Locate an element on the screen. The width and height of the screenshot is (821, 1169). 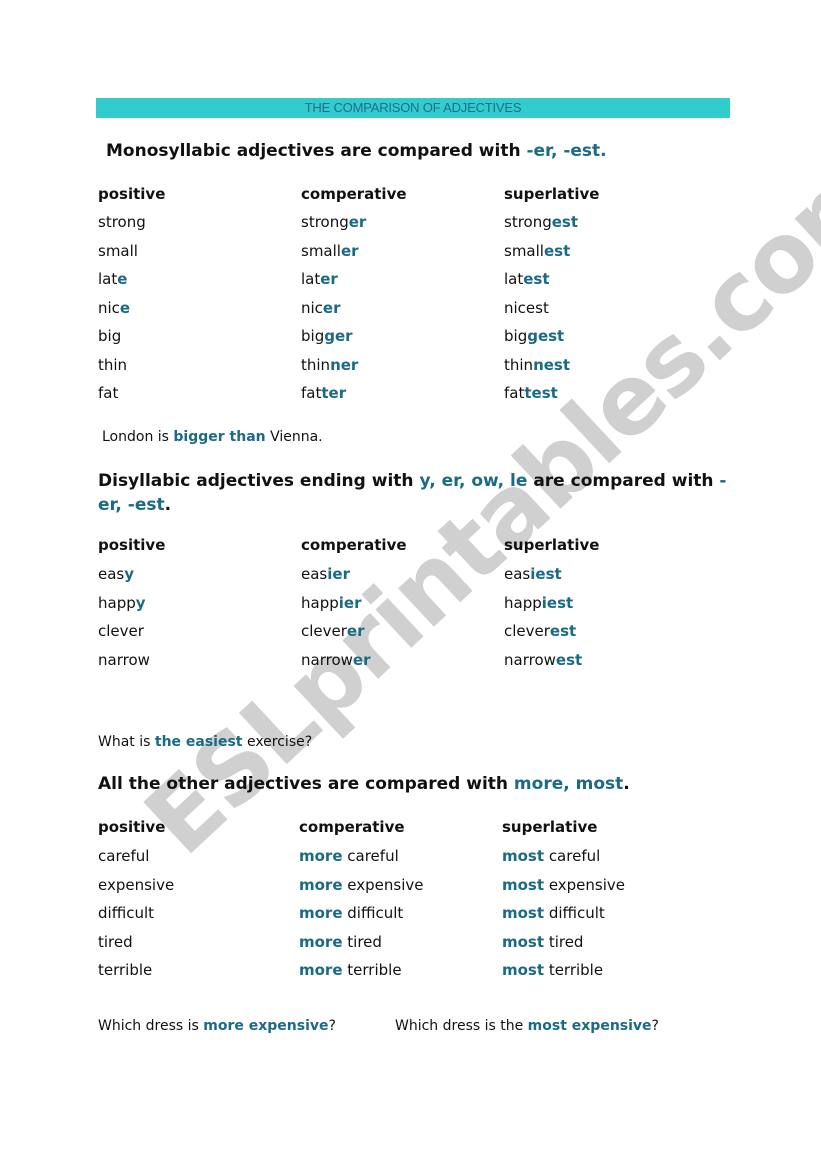
superlative-cell: narrowest is located at coordinates (543, 660).